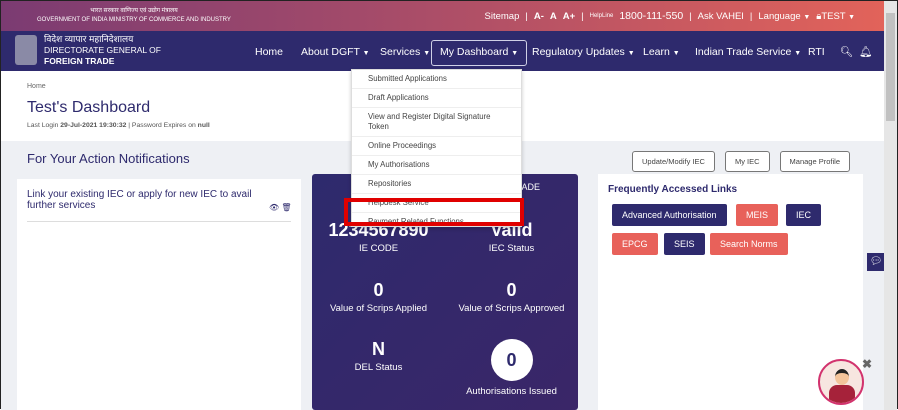 This screenshot has height=410, width=898. What do you see at coordinates (269, 52) in the screenshot?
I see `nav-home: Home` at bounding box center [269, 52].